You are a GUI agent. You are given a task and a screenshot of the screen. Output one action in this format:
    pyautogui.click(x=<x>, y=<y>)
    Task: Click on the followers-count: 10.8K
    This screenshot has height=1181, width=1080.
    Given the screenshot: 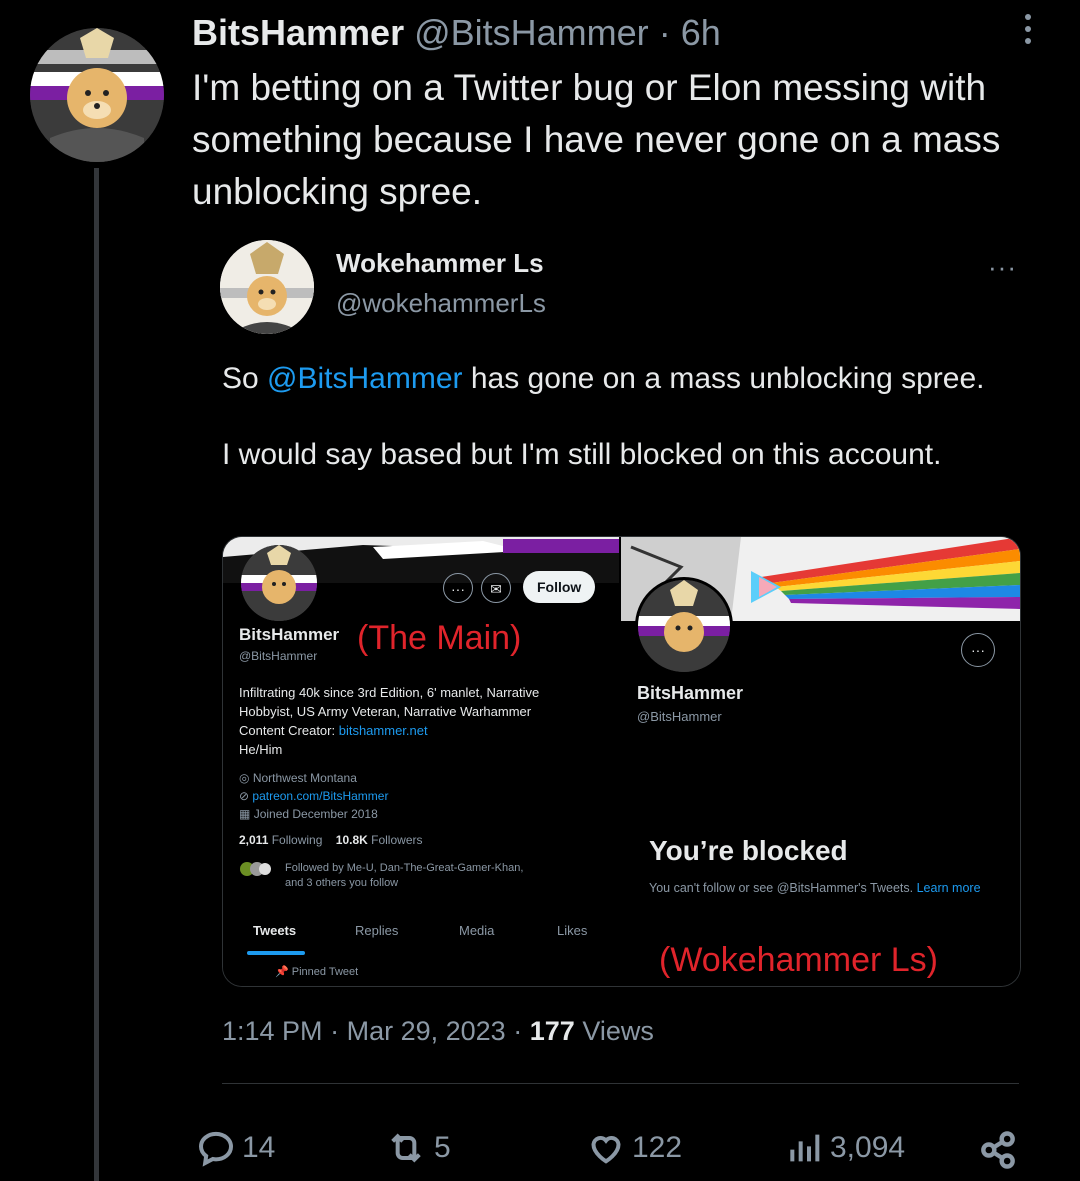 What is the action you would take?
    pyautogui.click(x=351, y=840)
    